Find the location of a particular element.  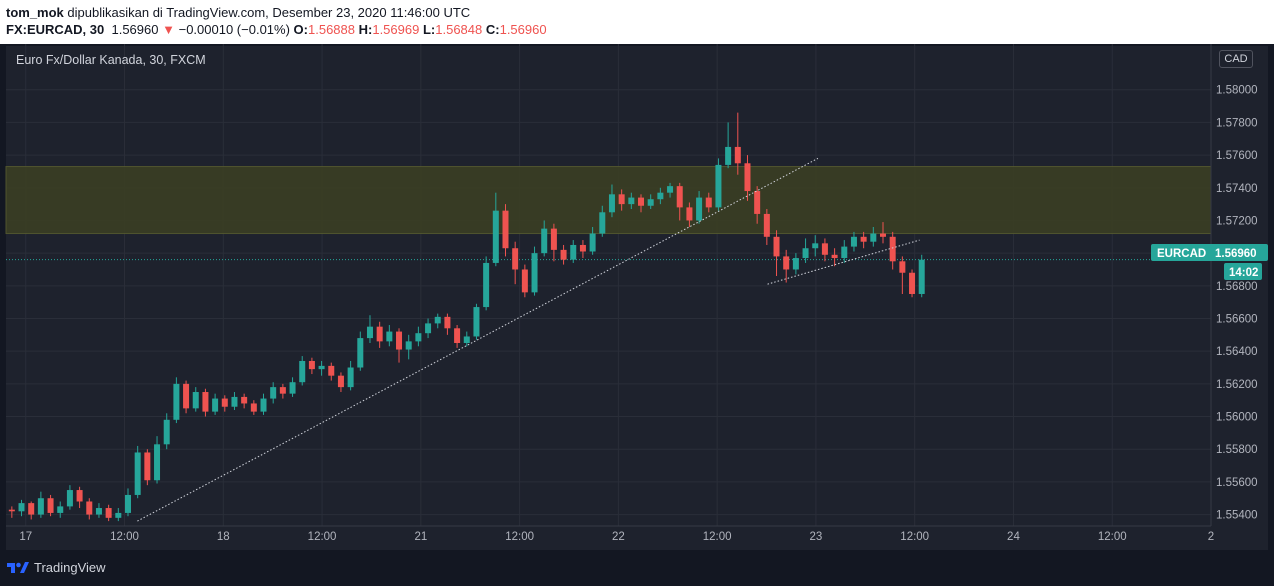

y-tick-label: 1.58000 is located at coordinates (1237, 91).